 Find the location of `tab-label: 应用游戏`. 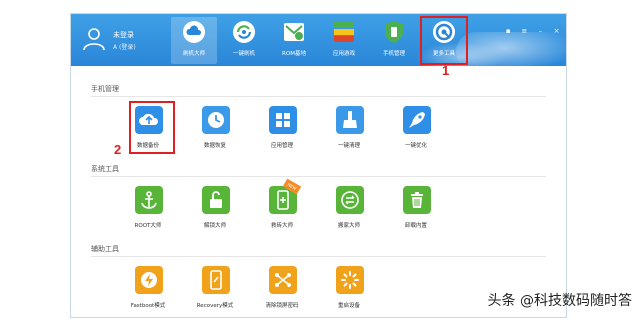

tab-label: 应用游戏 is located at coordinates (343, 54).